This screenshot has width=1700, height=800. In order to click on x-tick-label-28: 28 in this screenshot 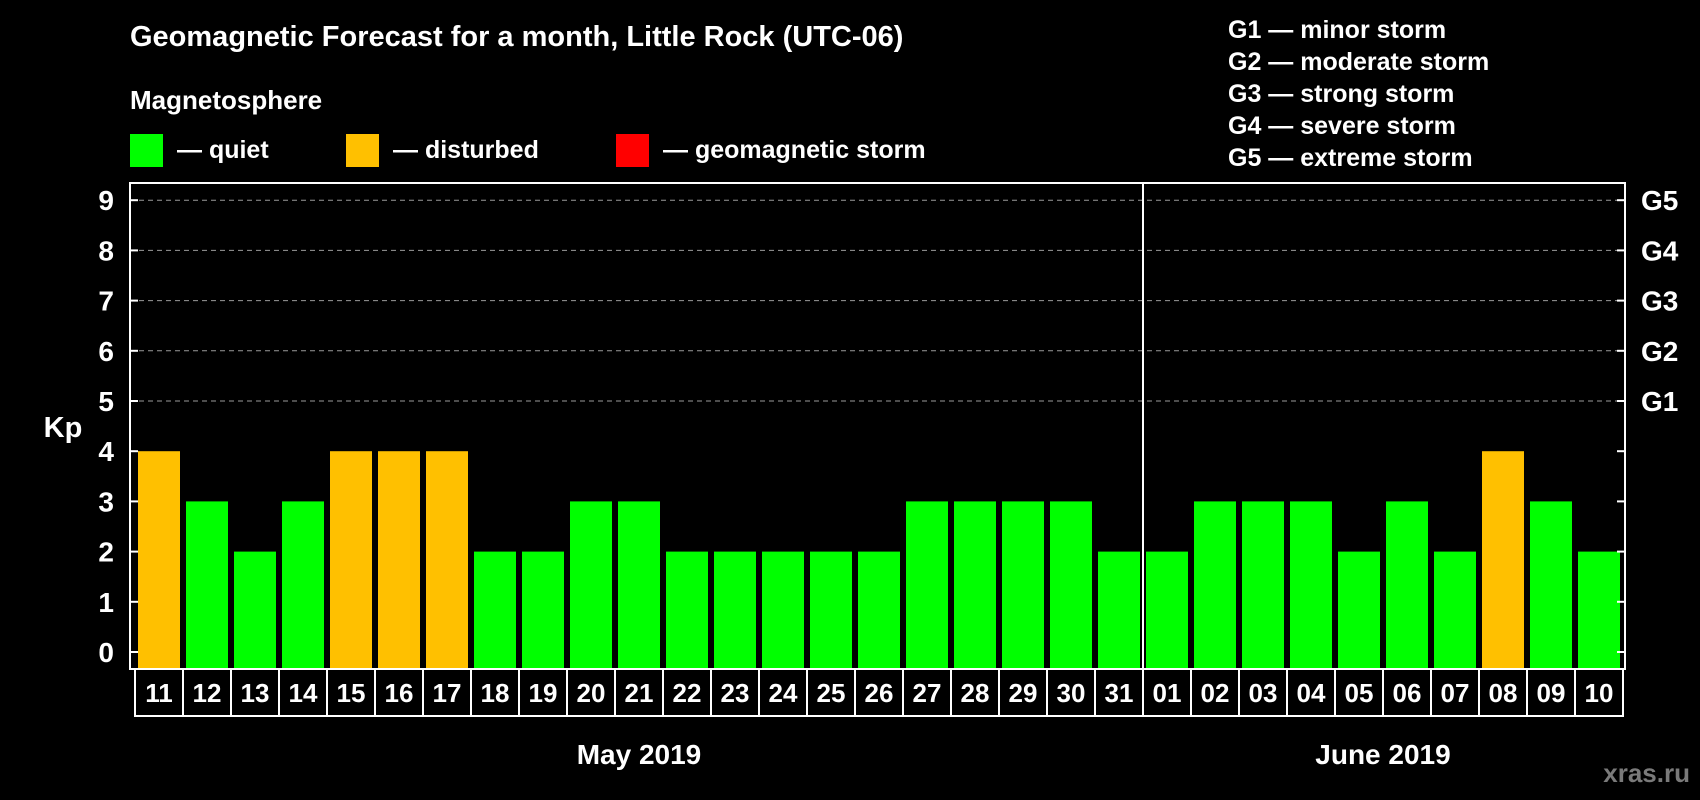, I will do `click(975, 693)`.